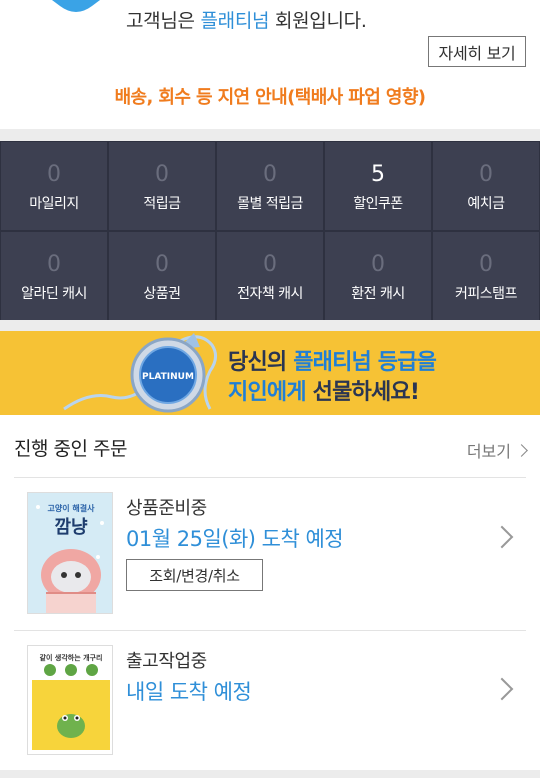 Image resolution: width=540 pixels, height=778 pixels. What do you see at coordinates (378, 294) in the screenshot?
I see `stat-label: 환전 캐시` at bounding box center [378, 294].